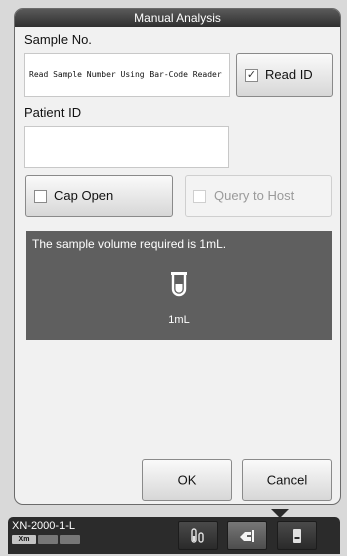 The image size is (347, 556). Describe the element at coordinates (177, 18) in the screenshot. I see `dialog-title: Manual Analysis` at that location.